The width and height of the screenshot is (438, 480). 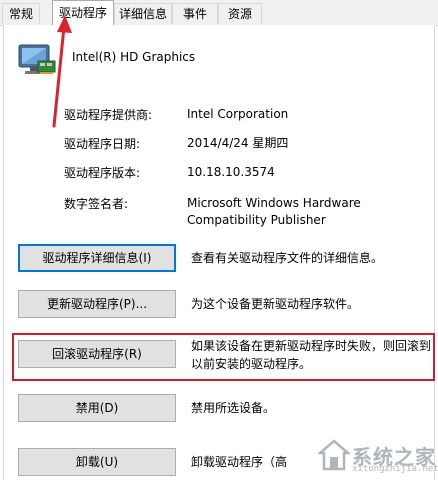 I want to click on provider-label: 驱动程序提供商:, so click(x=108, y=115).